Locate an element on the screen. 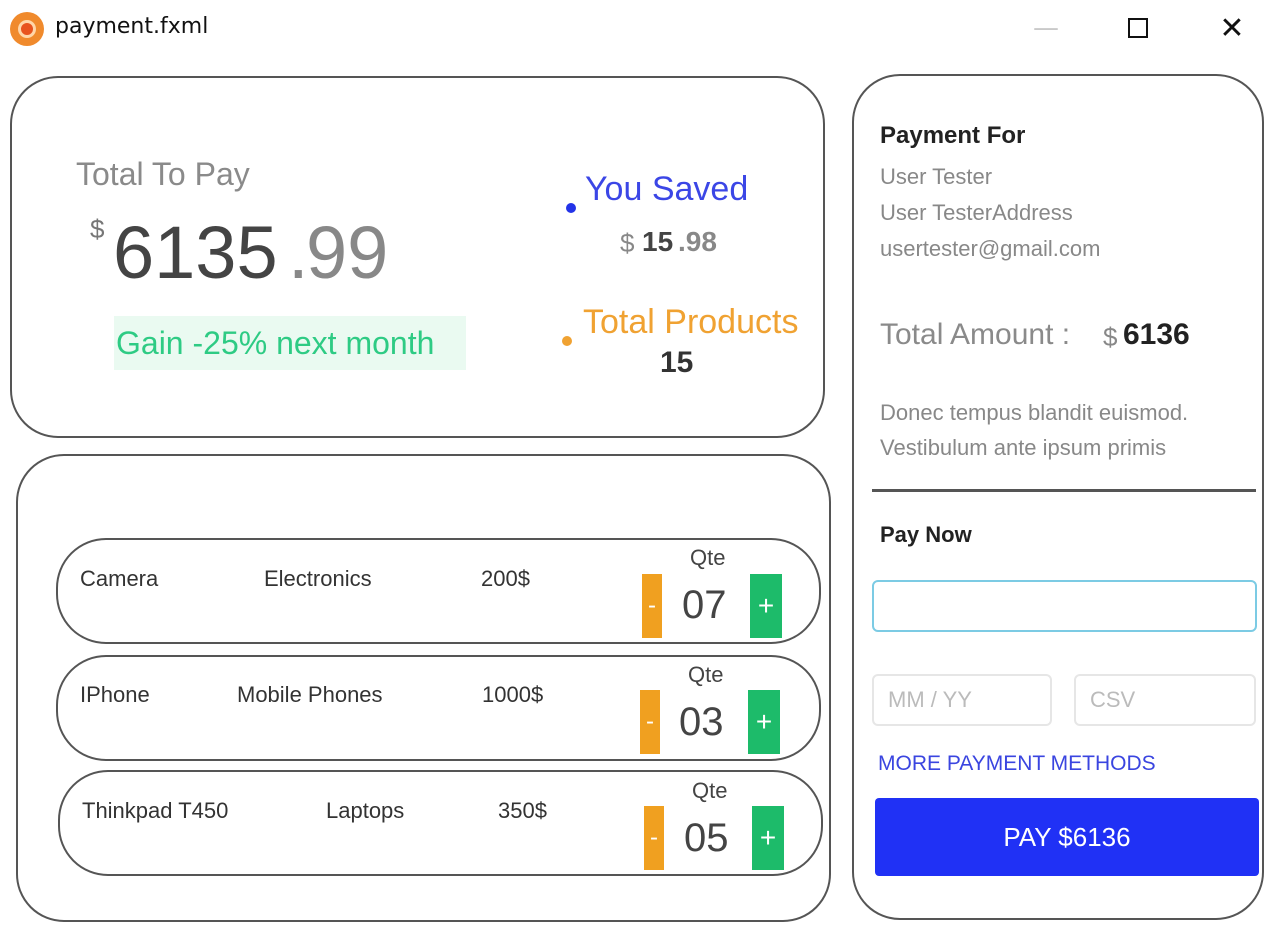  gain-badge: Gain -25% next month is located at coordinates (290, 343).